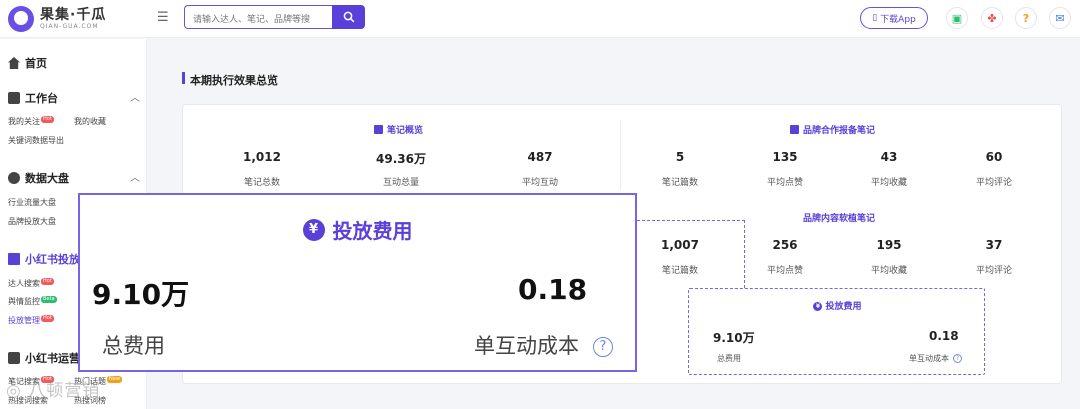  What do you see at coordinates (14, 98) in the screenshot?
I see `workbench-icon` at bounding box center [14, 98].